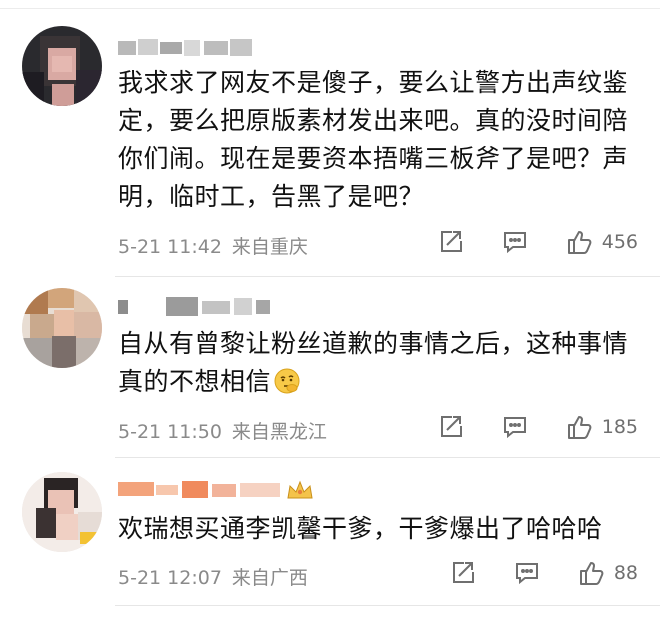 The image size is (660, 620). I want to click on comment-date: 5-21 12:07, so click(170, 578).